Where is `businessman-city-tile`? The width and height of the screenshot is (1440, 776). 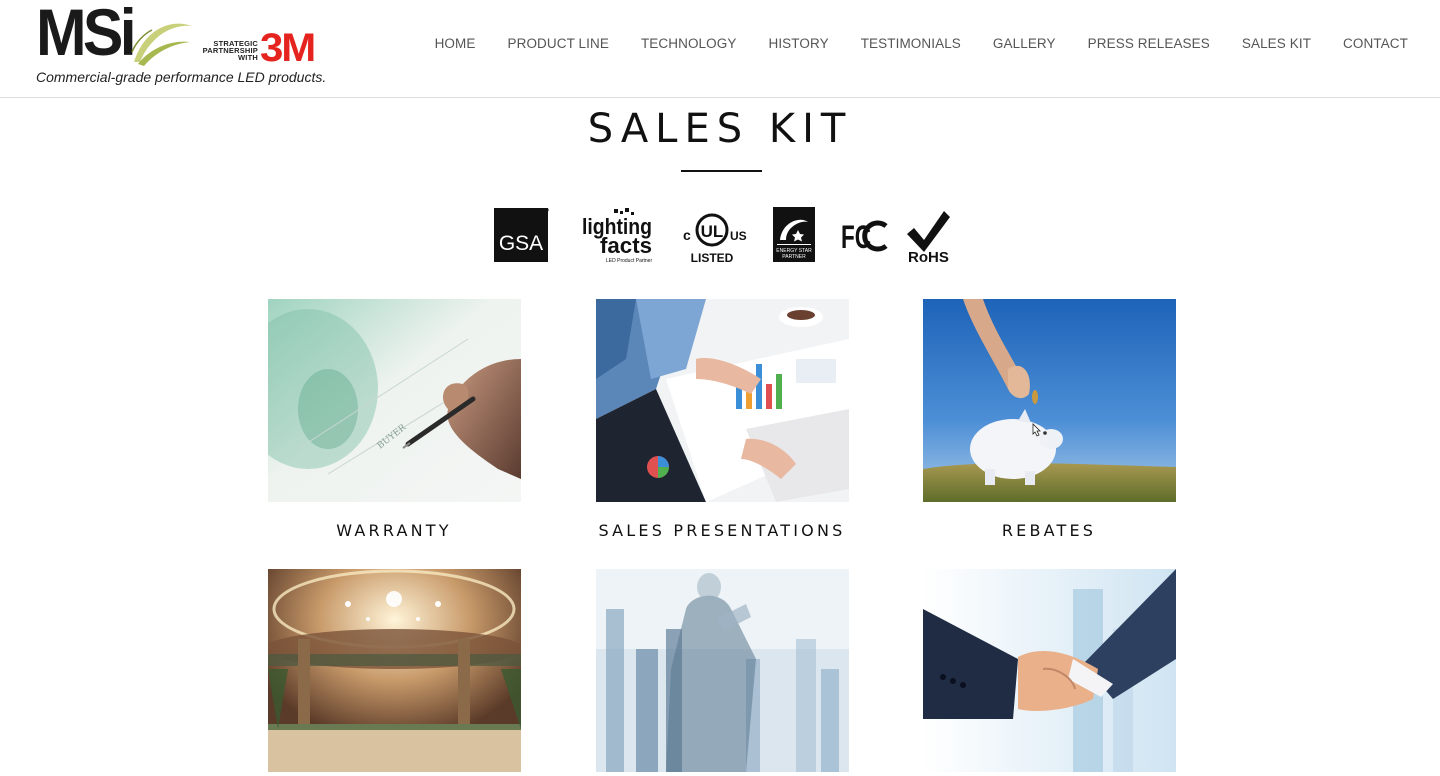
businessman-city-tile is located at coordinates (722, 670).